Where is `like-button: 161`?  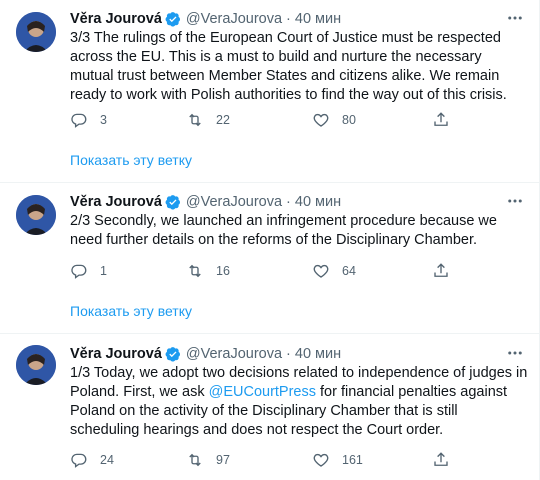
like-button: 161 is located at coordinates (337, 460).